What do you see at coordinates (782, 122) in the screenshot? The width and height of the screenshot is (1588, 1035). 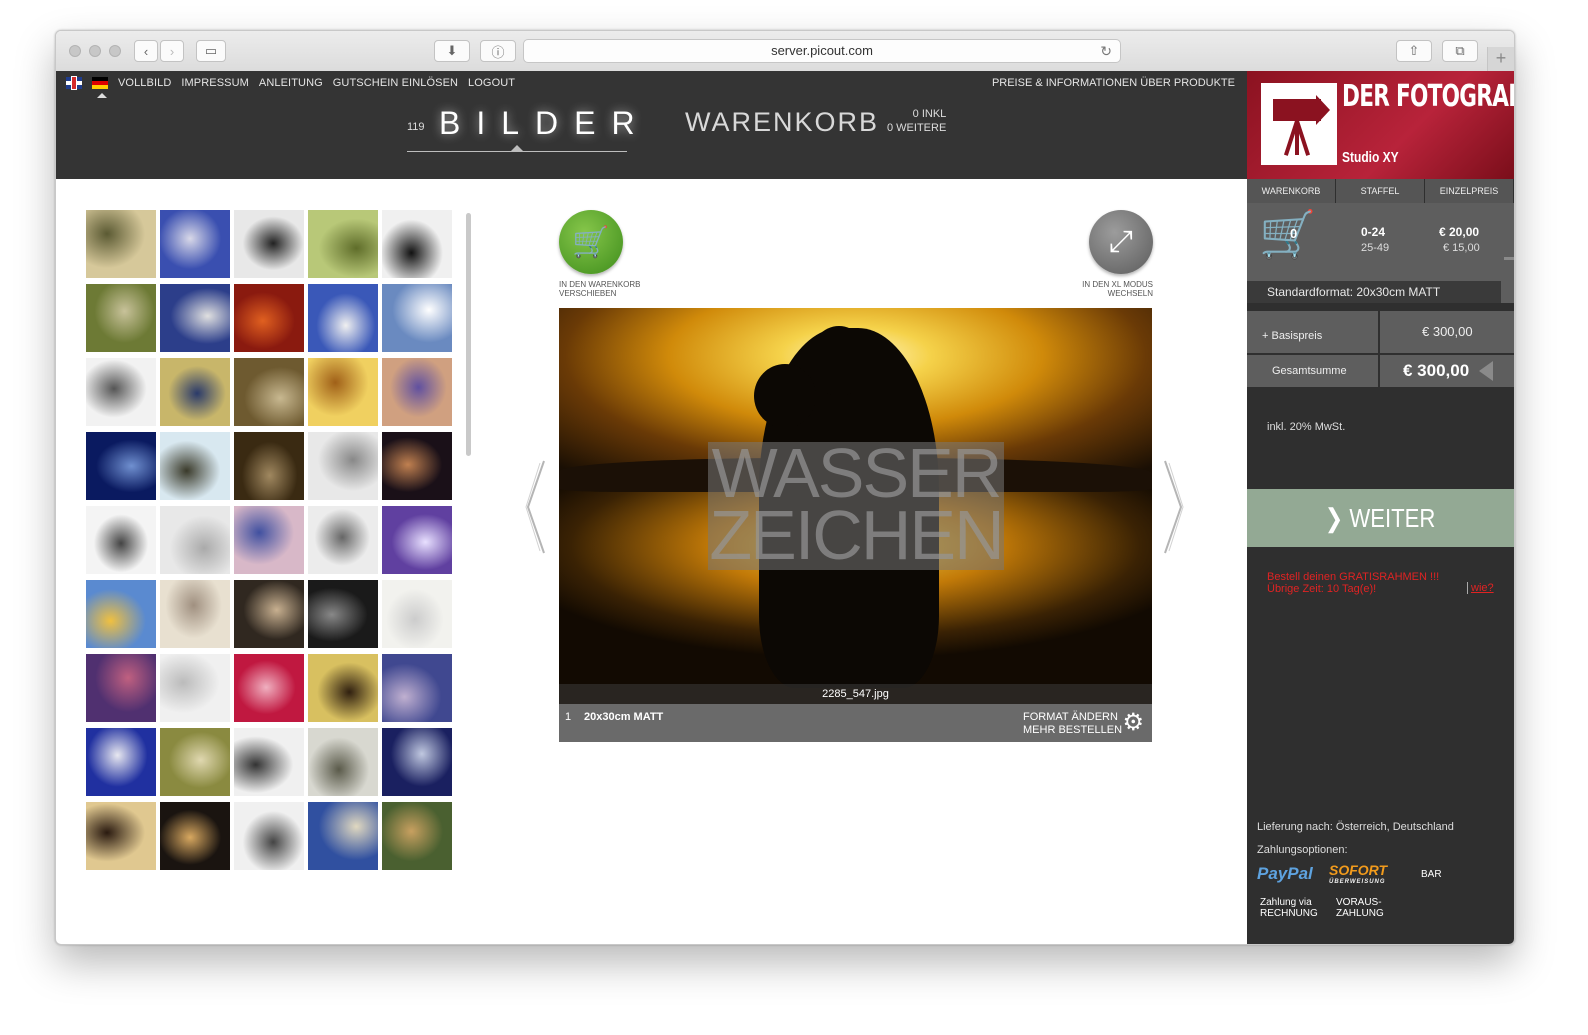 I see `tab-warenkorb: WARENKORB` at bounding box center [782, 122].